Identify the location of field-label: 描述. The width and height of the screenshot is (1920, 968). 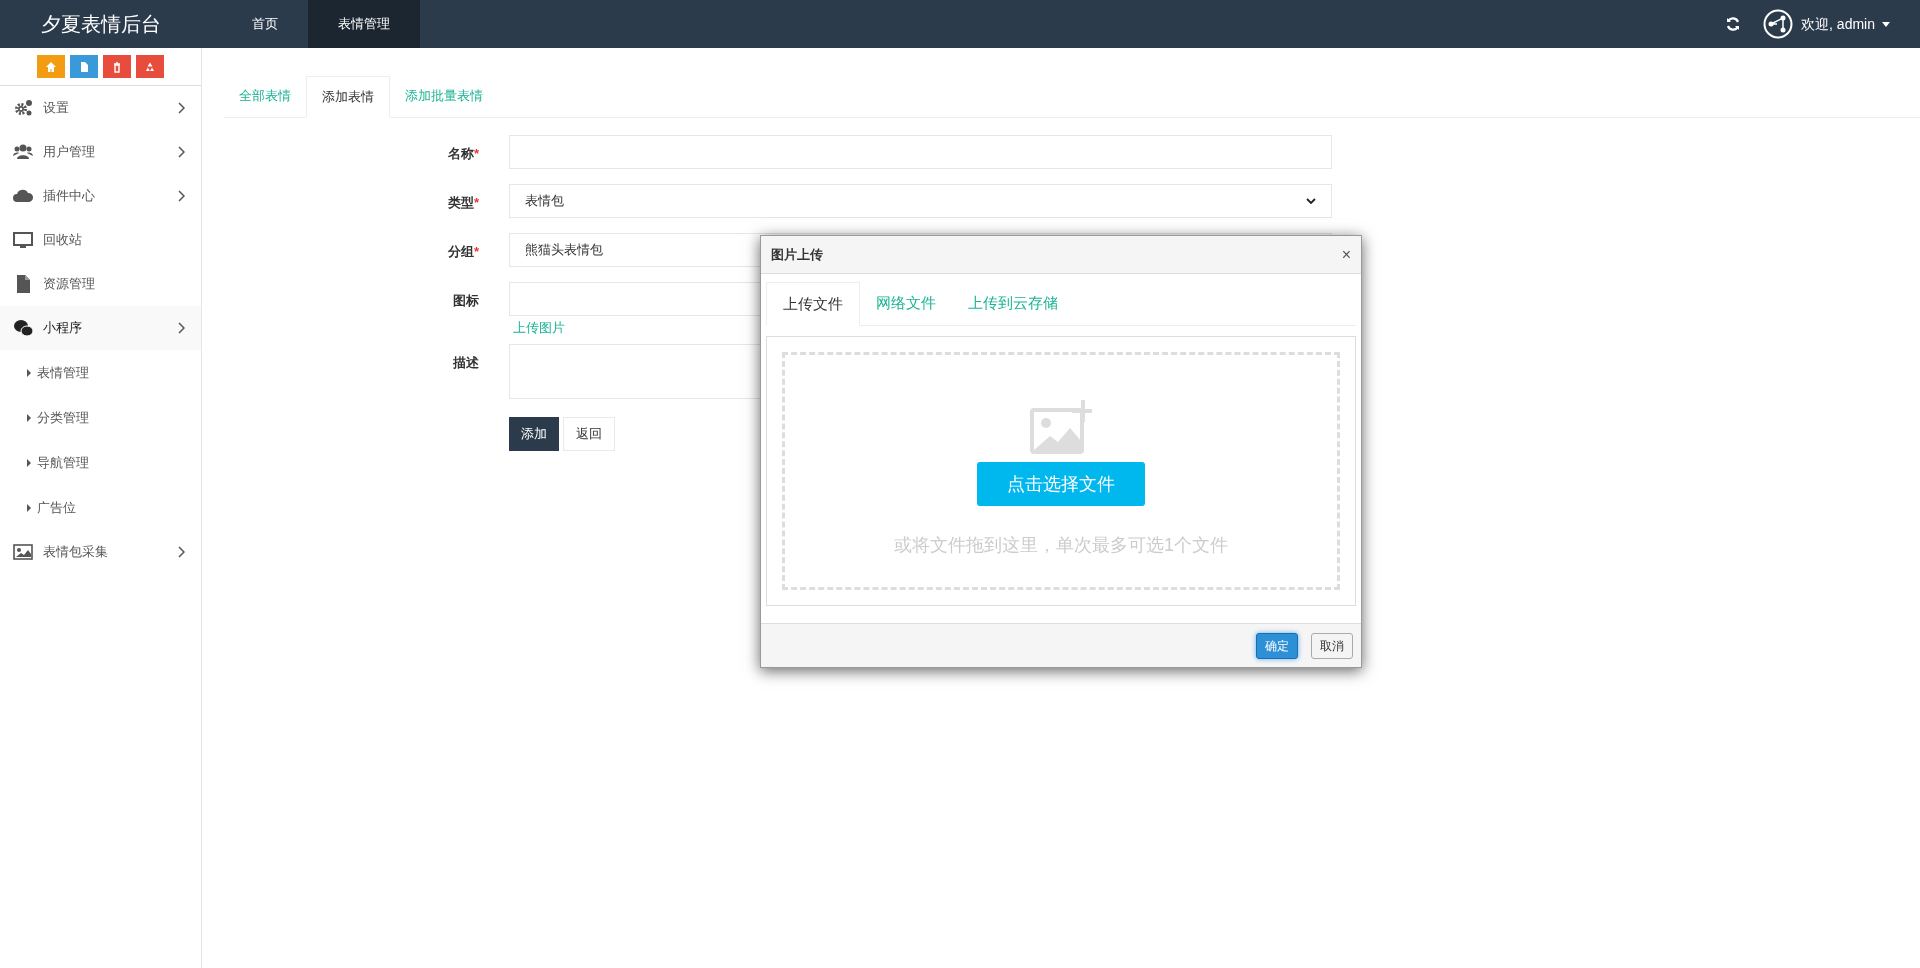
(466, 362).